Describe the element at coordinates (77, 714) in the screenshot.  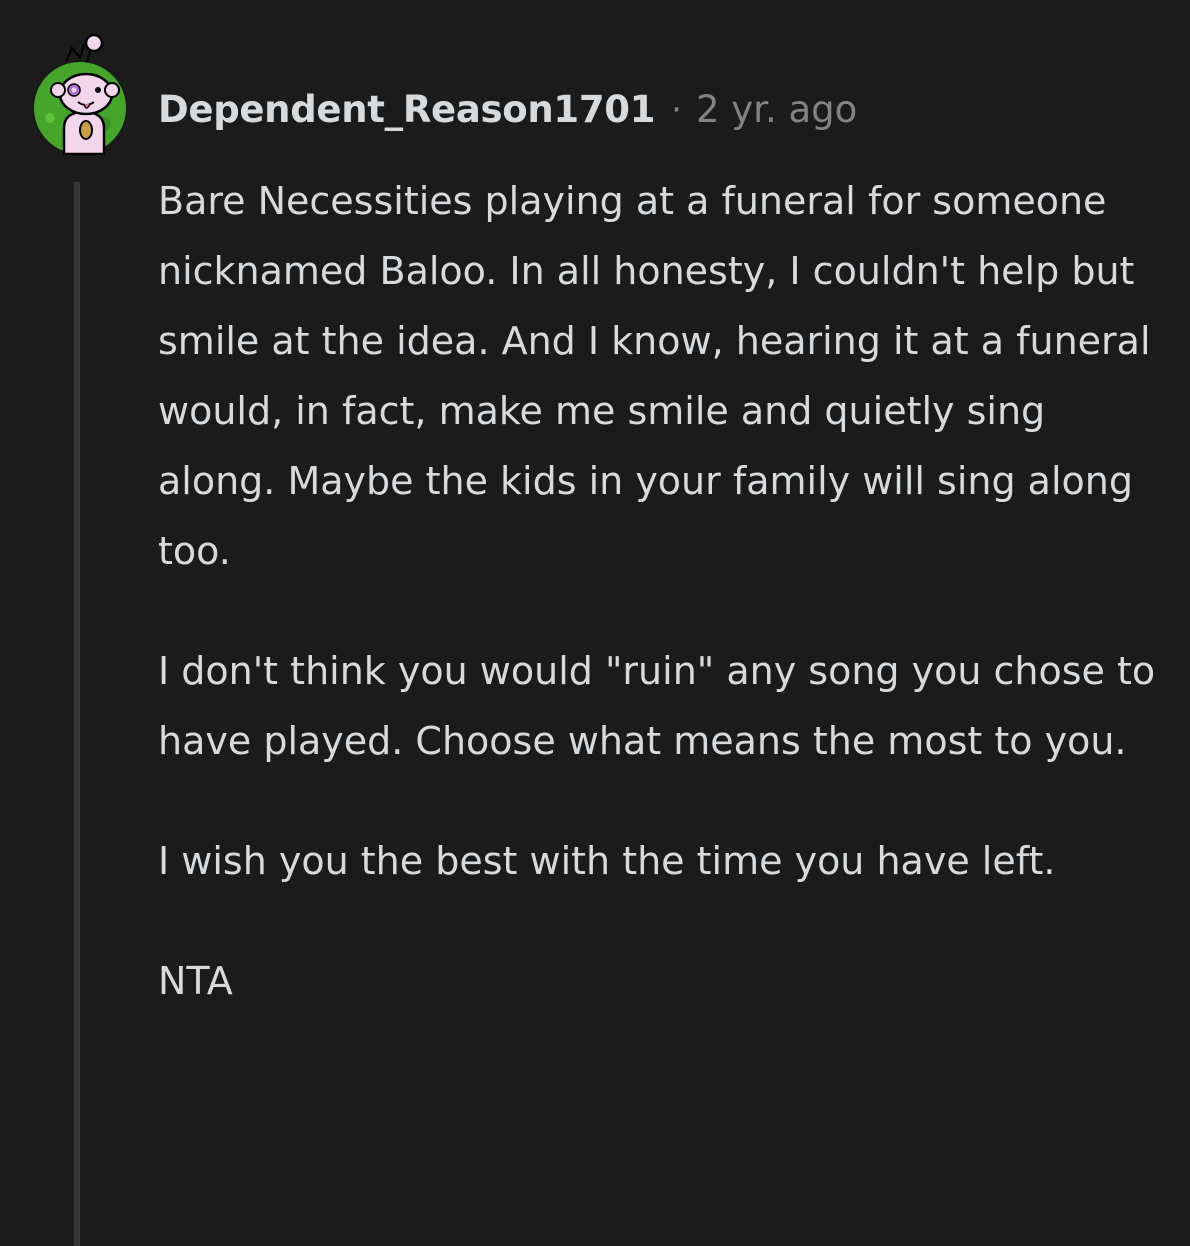
I see `thread-collapse-line` at that location.